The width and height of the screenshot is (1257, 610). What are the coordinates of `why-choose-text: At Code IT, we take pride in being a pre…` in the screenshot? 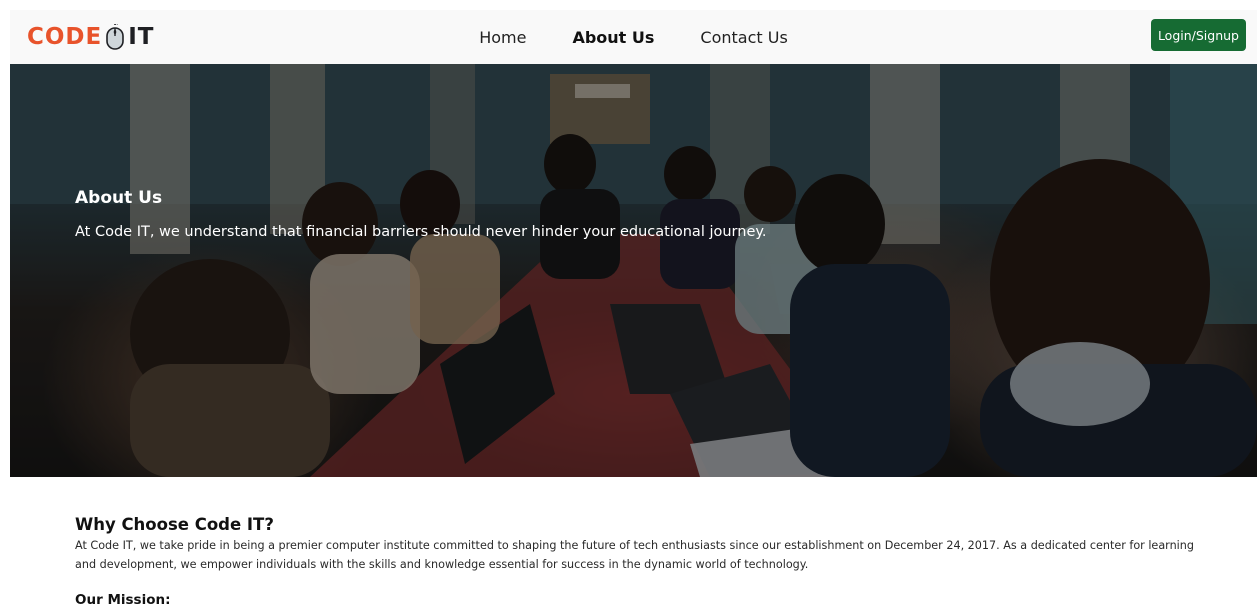 It's located at (634, 555).